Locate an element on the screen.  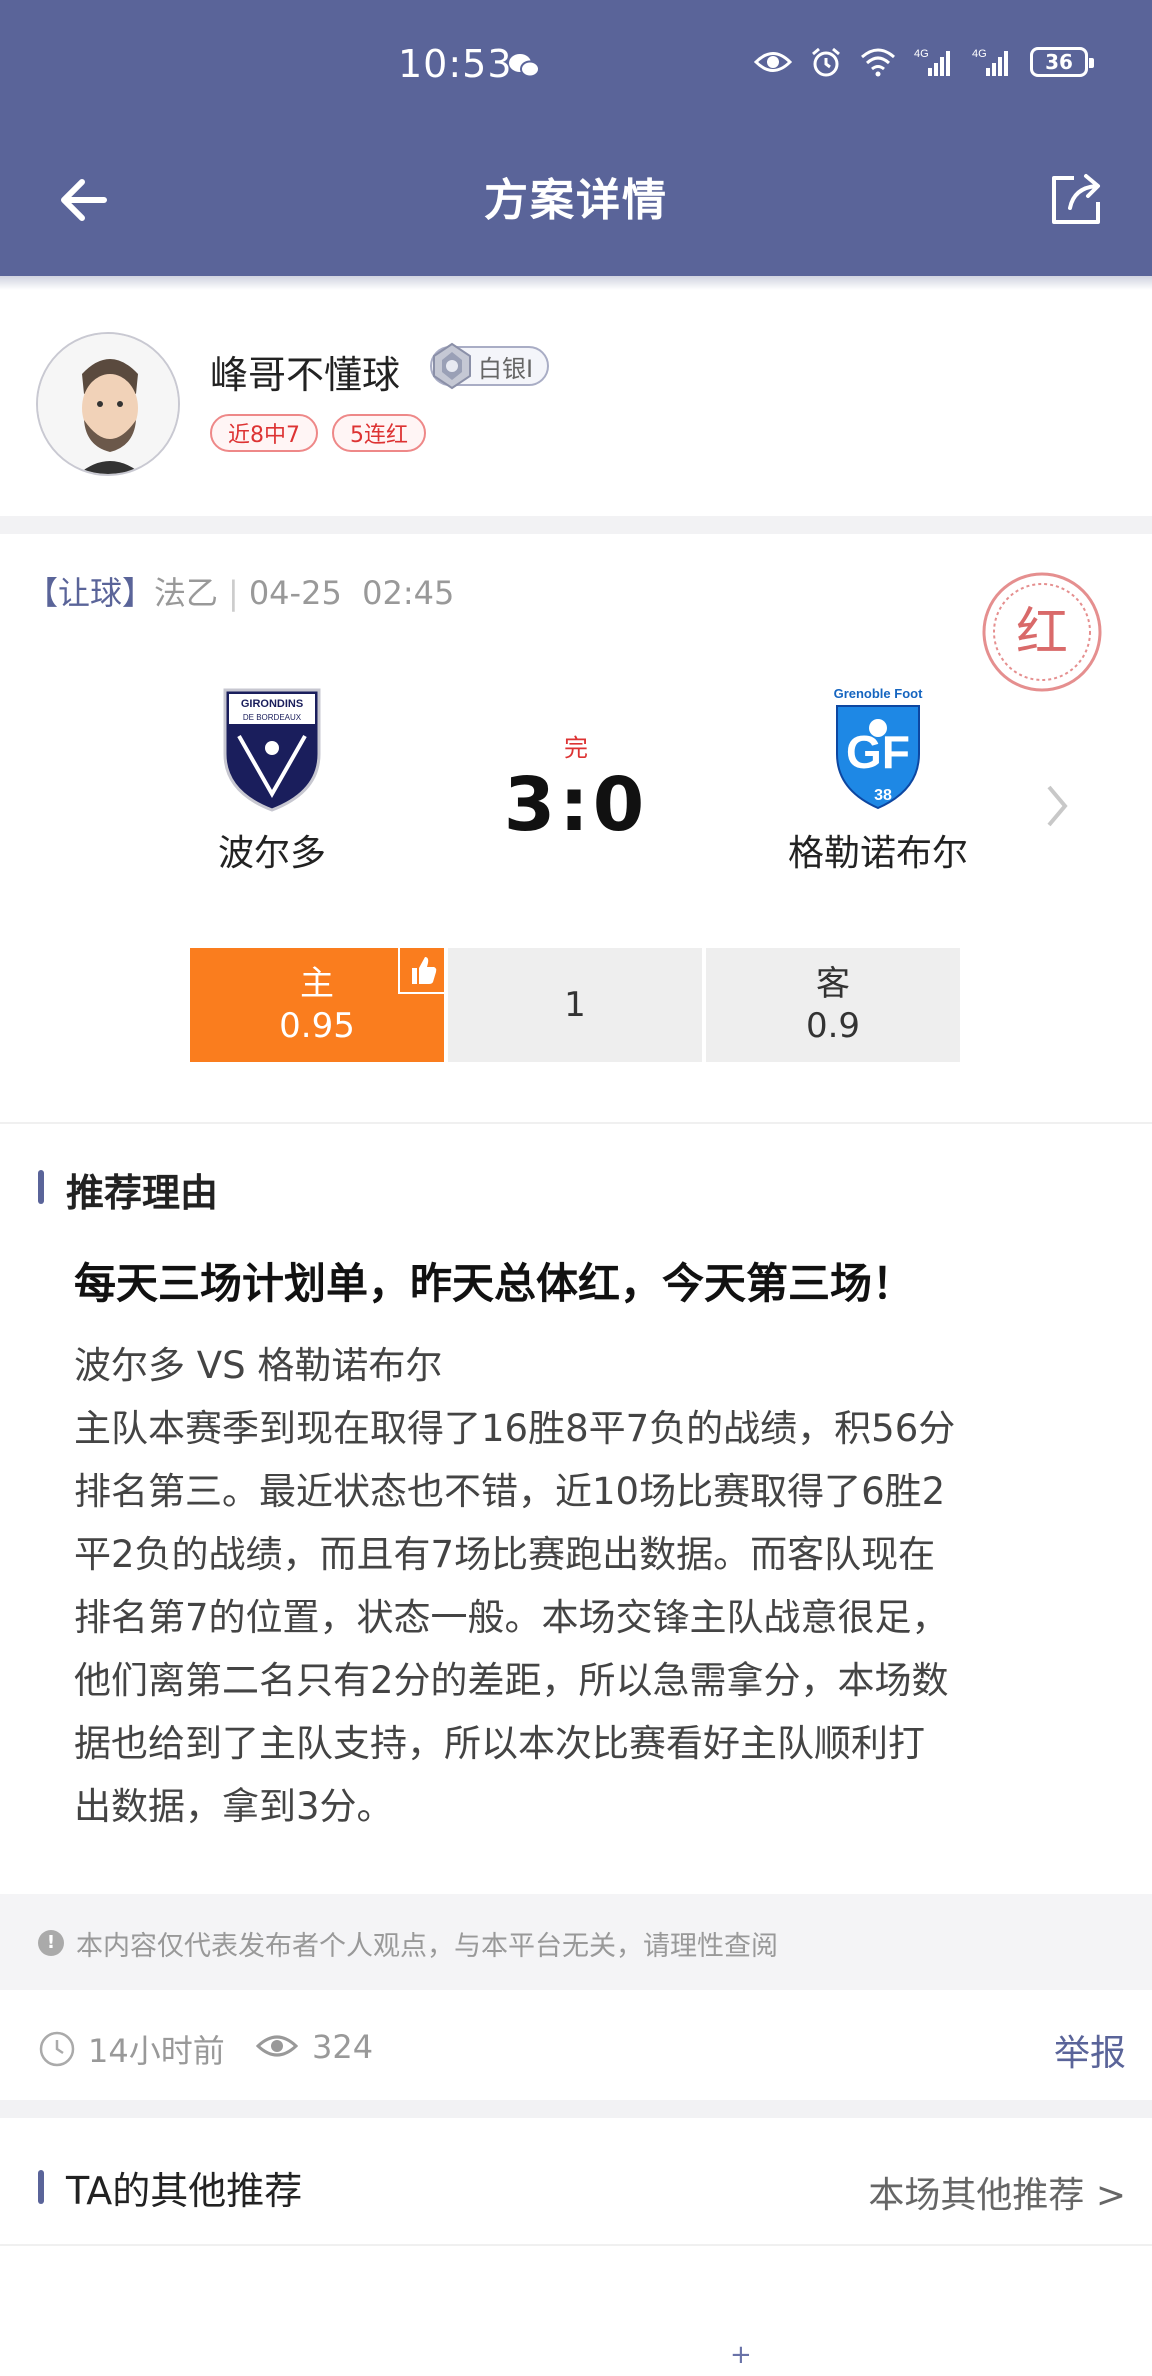
odds-home-value: 0.95 is located at coordinates (317, 1026).